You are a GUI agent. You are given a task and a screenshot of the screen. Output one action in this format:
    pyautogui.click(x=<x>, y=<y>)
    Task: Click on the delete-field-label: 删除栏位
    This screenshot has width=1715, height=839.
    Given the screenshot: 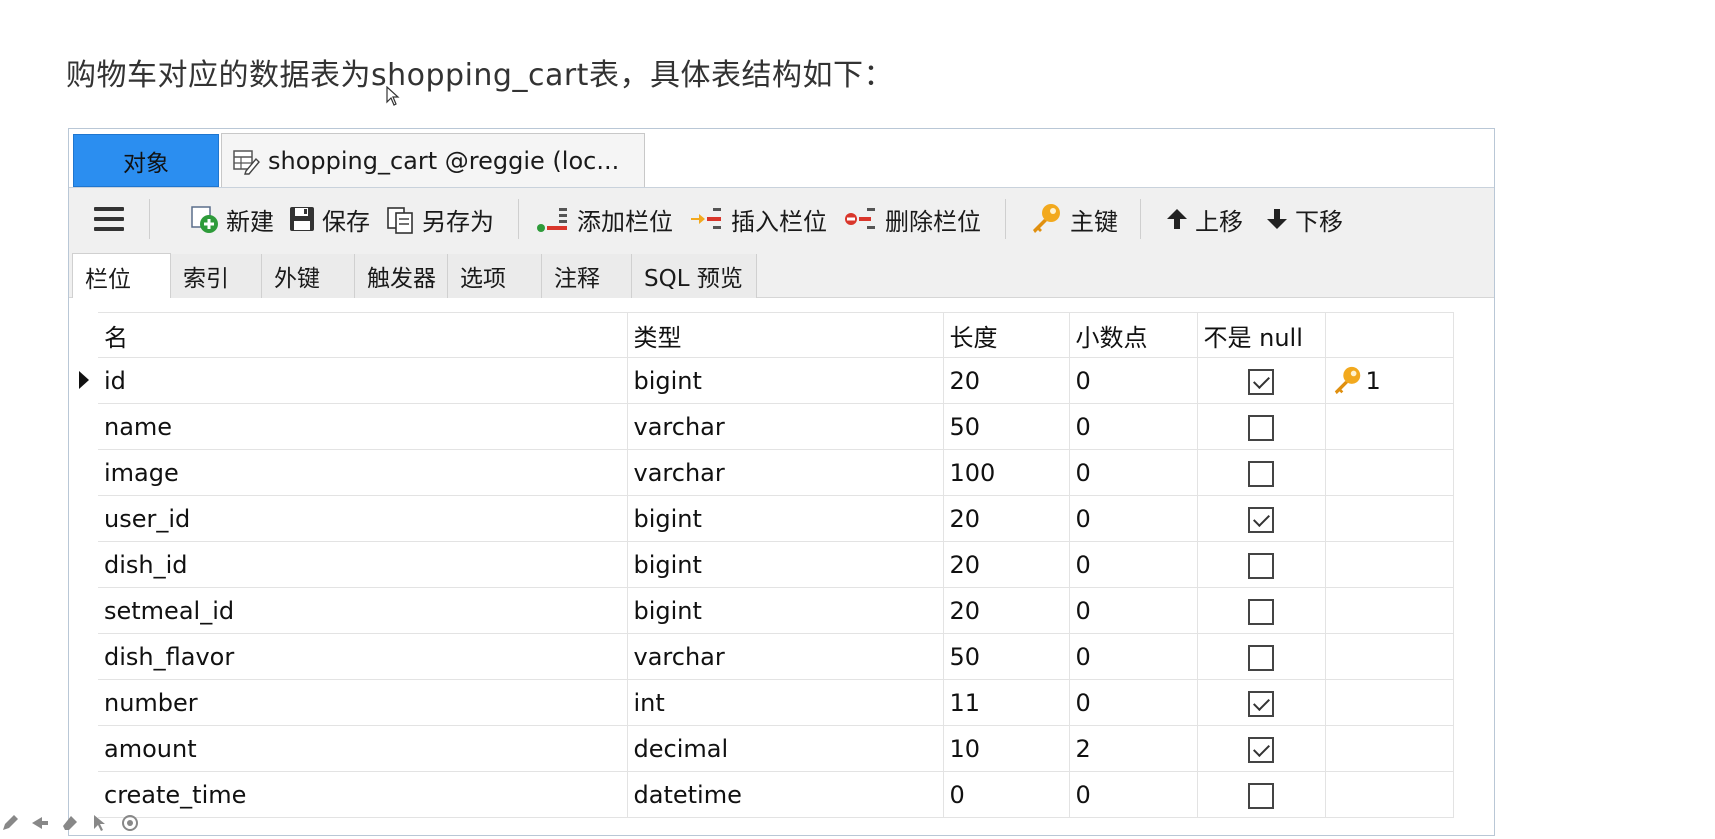 What is the action you would take?
    pyautogui.click(x=933, y=221)
    